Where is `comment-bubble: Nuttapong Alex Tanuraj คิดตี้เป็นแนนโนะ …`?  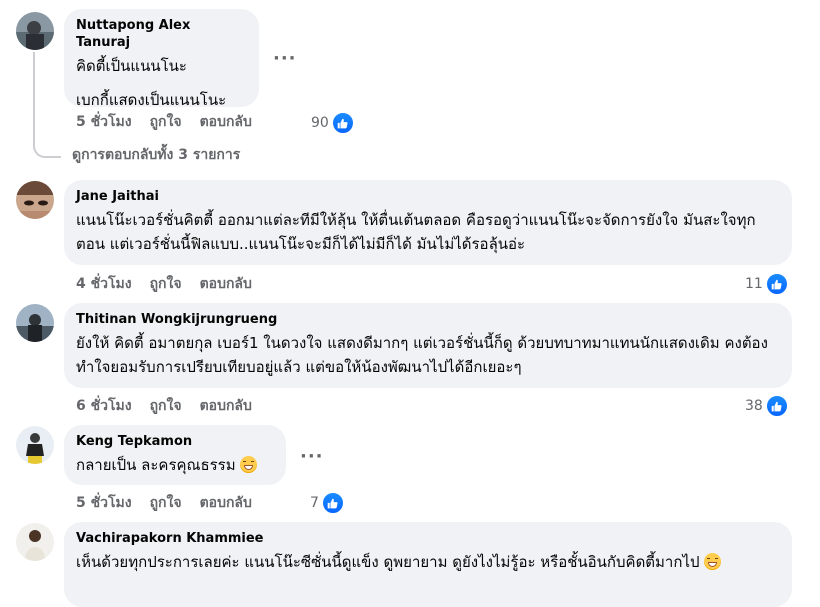 comment-bubble: Nuttapong Alex Tanuraj คิดตี้เป็นแนนโนะ … is located at coordinates (161, 59).